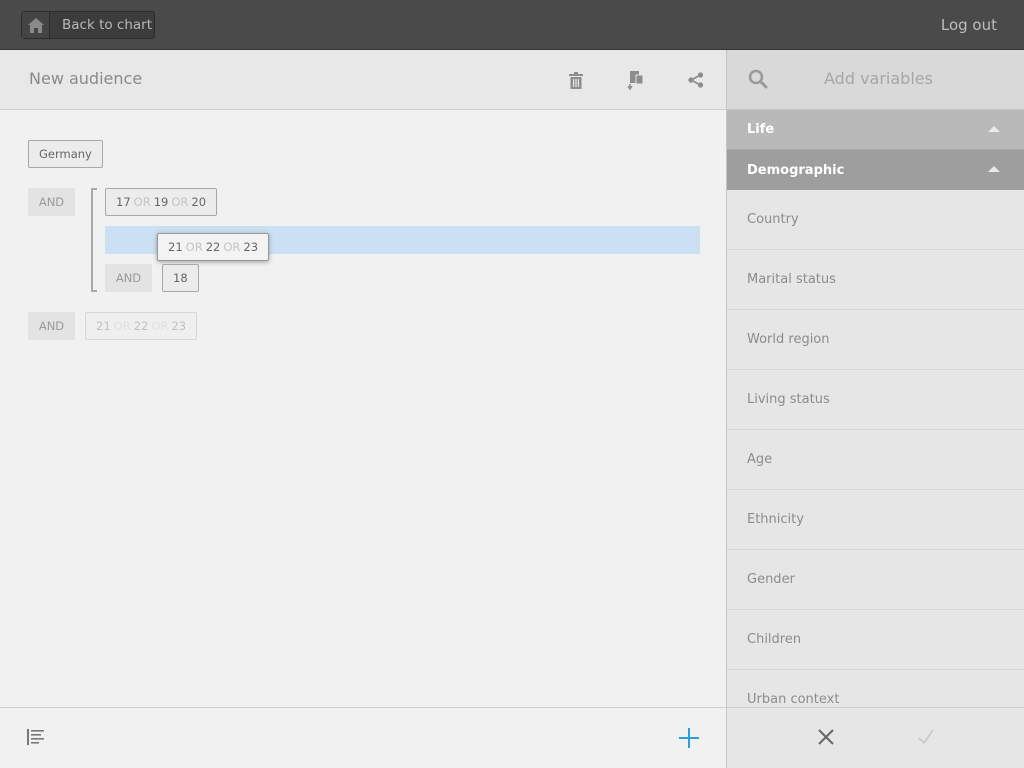  Describe the element at coordinates (758, 81) in the screenshot. I see `search-icon` at that location.